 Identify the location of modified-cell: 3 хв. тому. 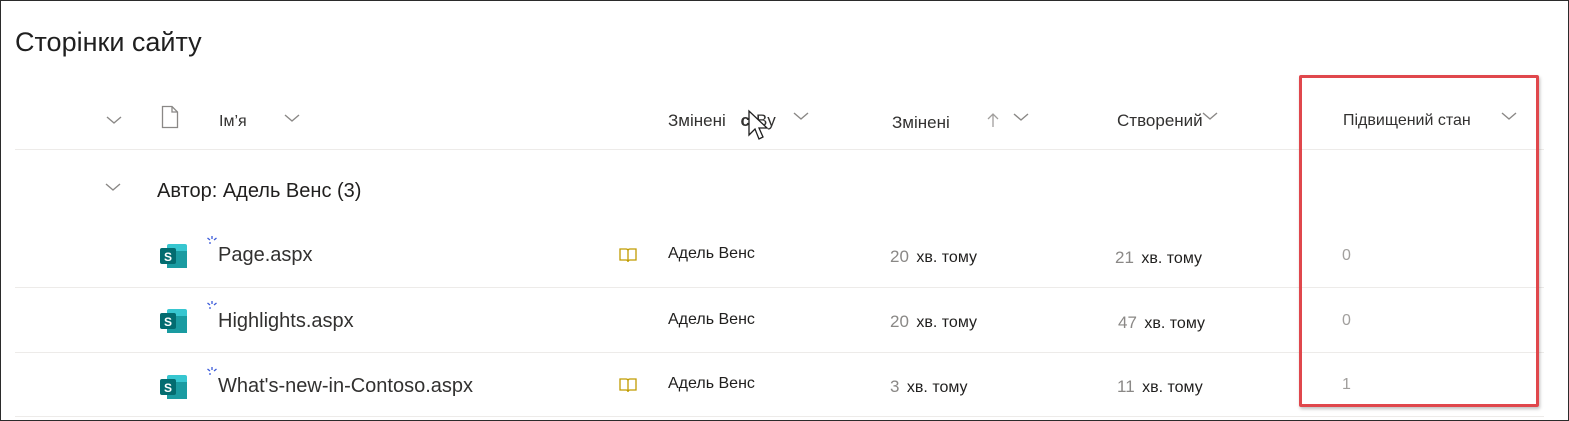
(929, 387).